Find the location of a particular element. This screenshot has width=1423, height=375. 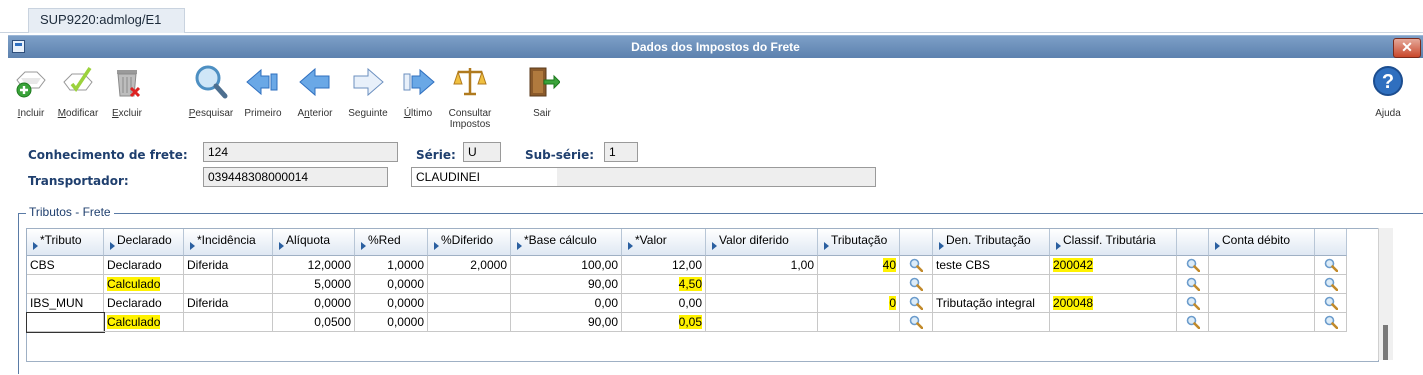

ajuda-button: ? Ajuda is located at coordinates (1388, 96).